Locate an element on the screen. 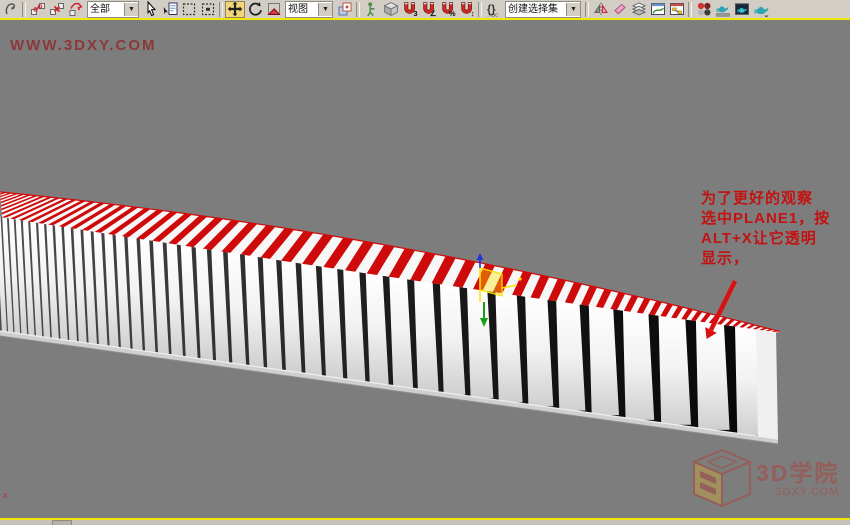 The image size is (850, 525). brand-watermark: 3D学院 3DXY.COM is located at coordinates (765, 479).